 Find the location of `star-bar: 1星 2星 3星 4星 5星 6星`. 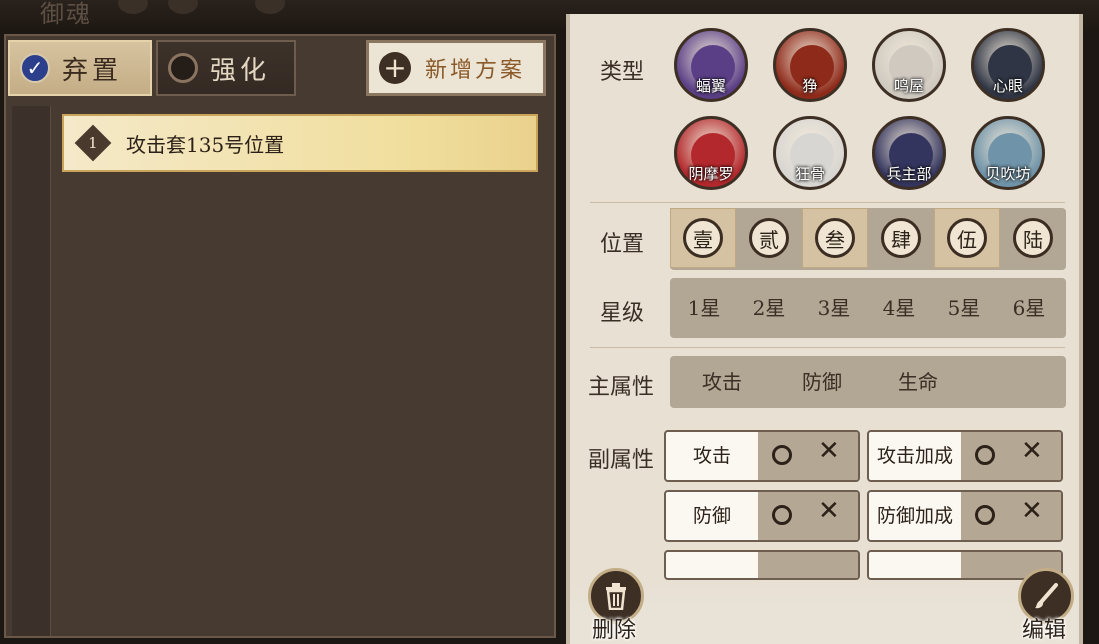

star-bar: 1星 2星 3星 4星 5星 6星 is located at coordinates (868, 308).